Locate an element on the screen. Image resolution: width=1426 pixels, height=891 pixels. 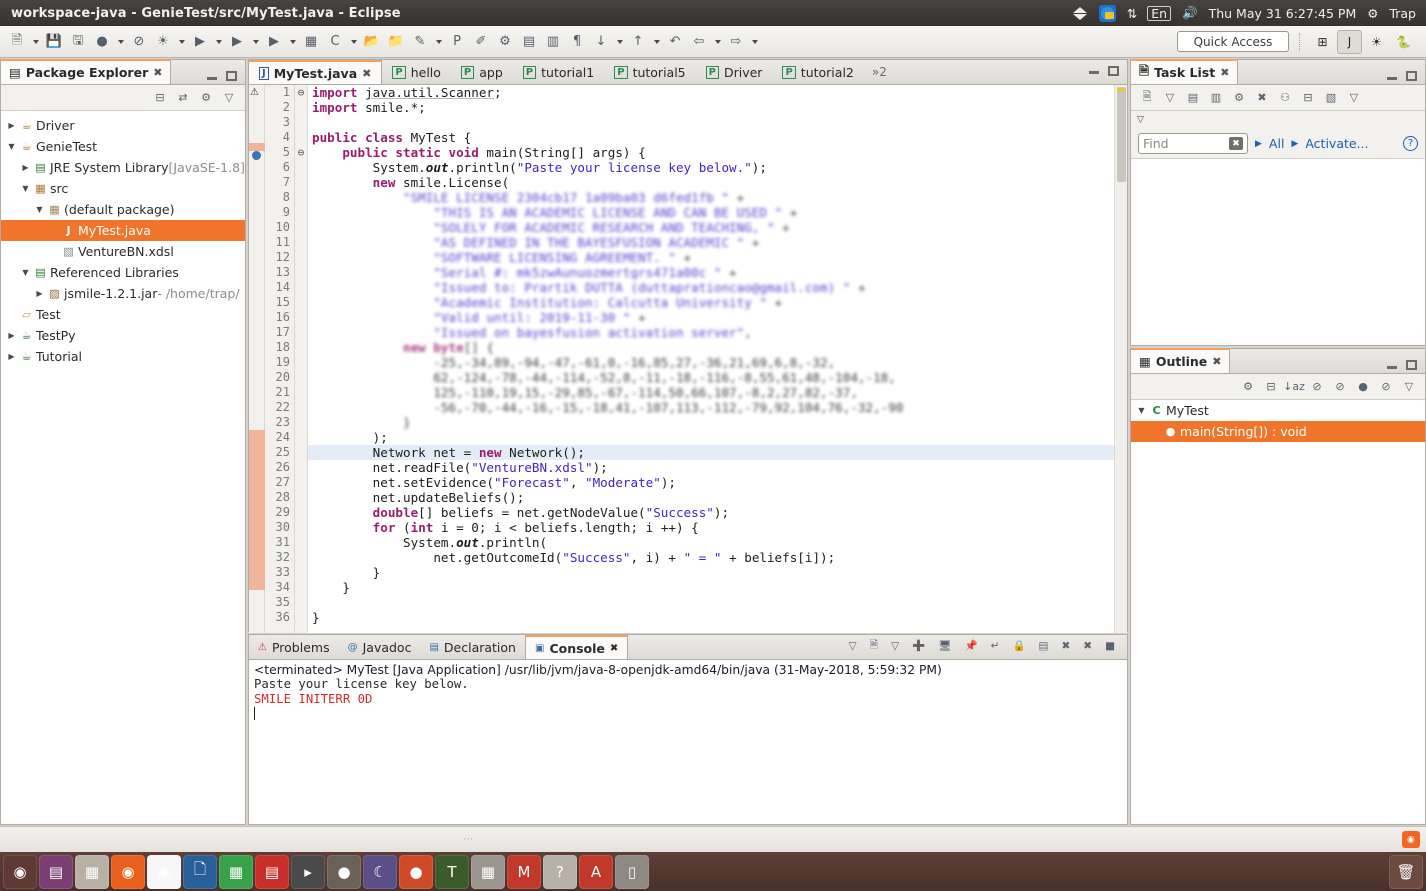
weather-app-icon: ● is located at coordinates (344, 871).